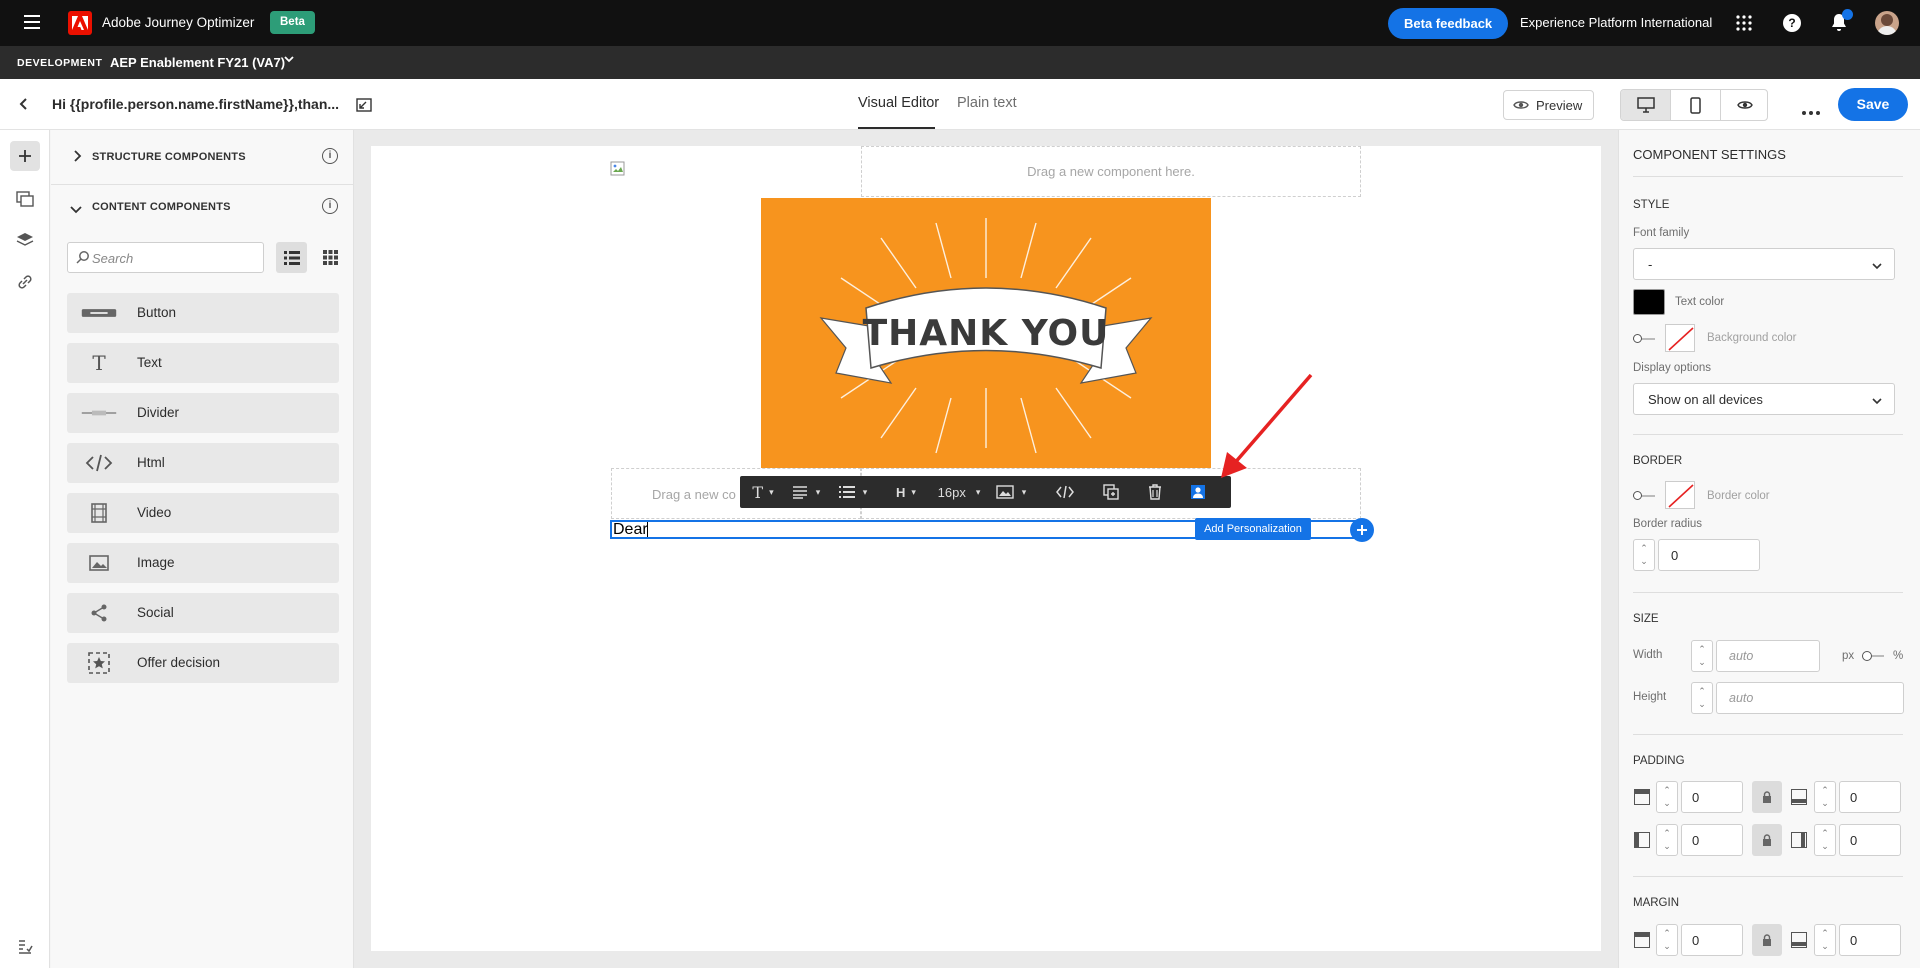  What do you see at coordinates (161, 207) in the screenshot?
I see `content-components-header: CONTENT COMPONENTS` at bounding box center [161, 207].